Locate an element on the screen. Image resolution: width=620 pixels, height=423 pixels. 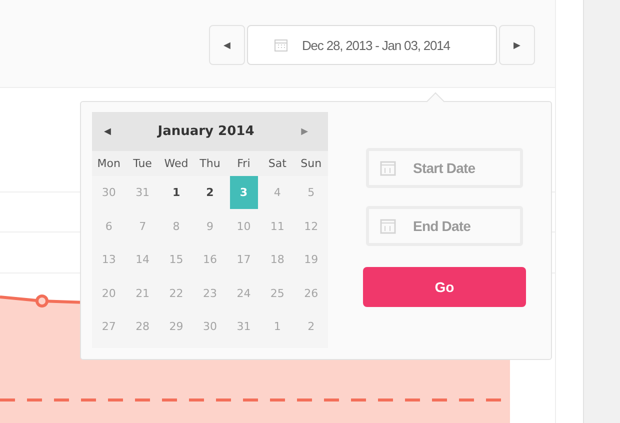
start-date-field: Start Date is located at coordinates (444, 168).